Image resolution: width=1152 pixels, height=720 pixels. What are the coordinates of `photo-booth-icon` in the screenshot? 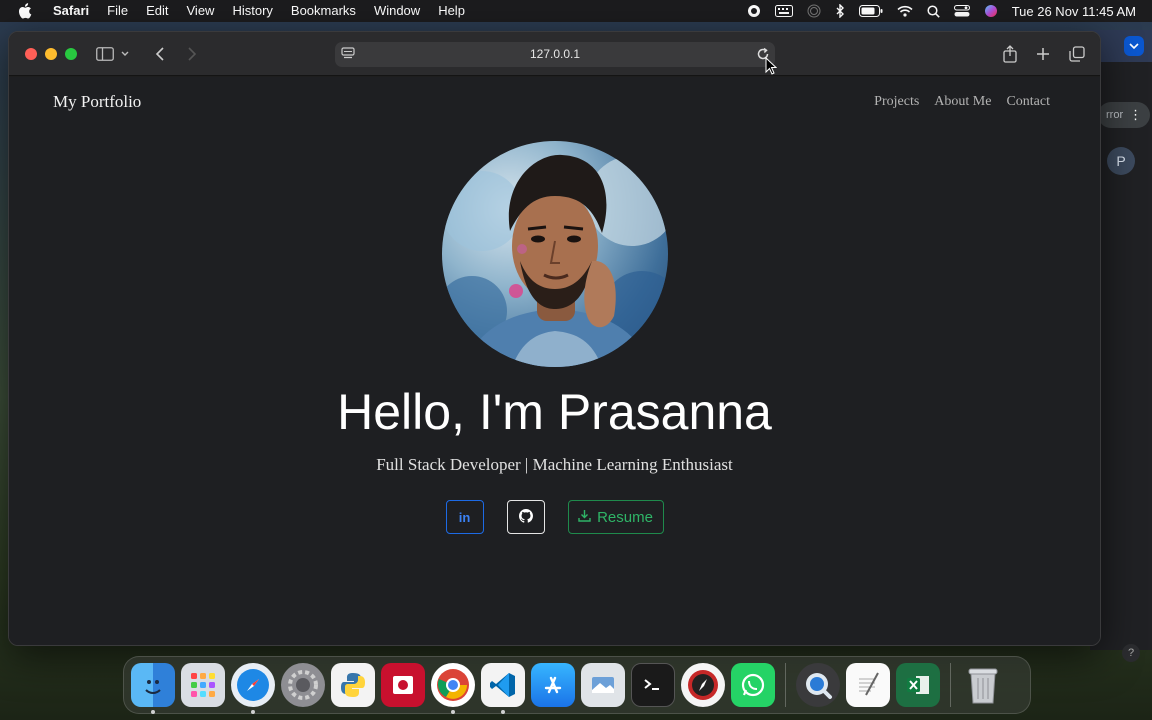 It's located at (403, 685).